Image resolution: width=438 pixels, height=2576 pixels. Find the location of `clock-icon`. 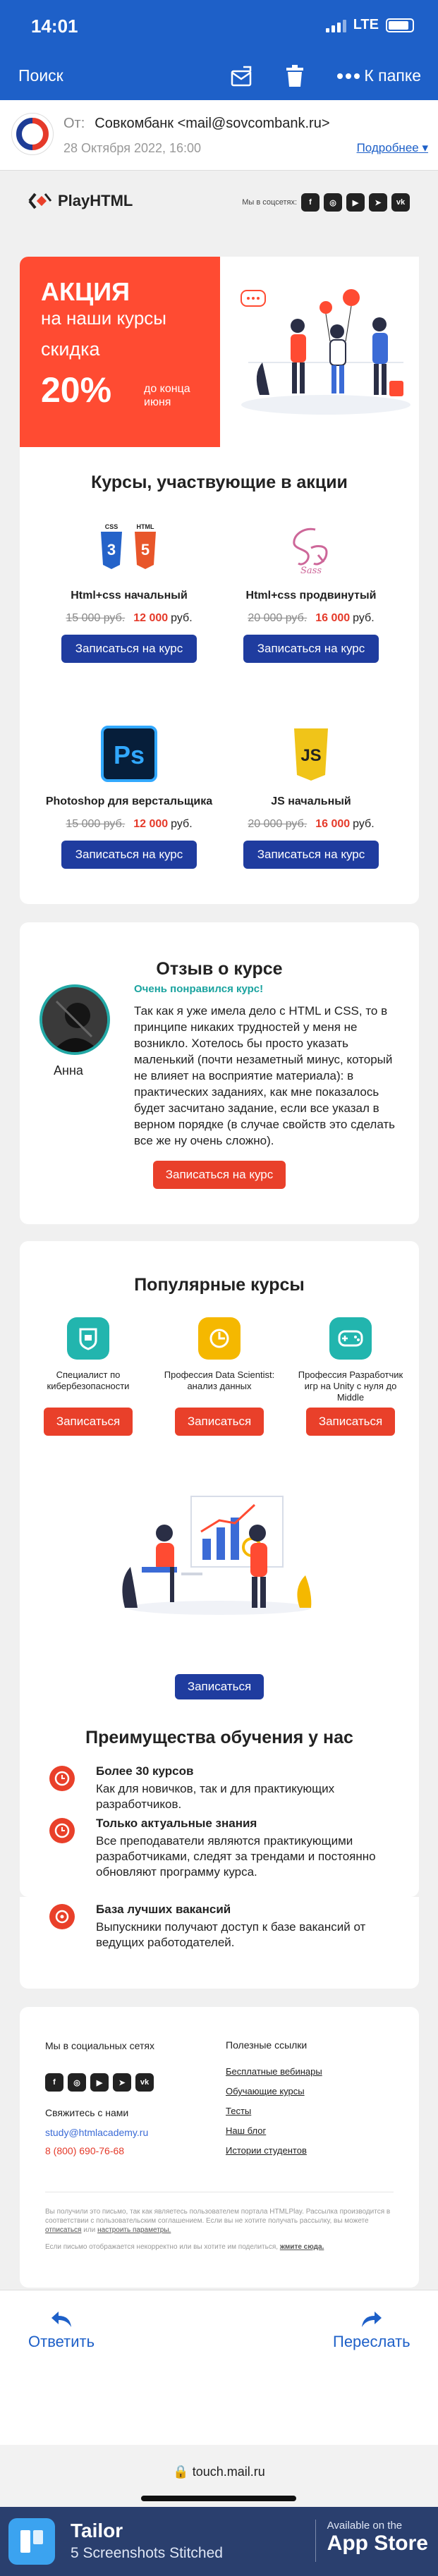

clock-icon is located at coordinates (62, 1779).